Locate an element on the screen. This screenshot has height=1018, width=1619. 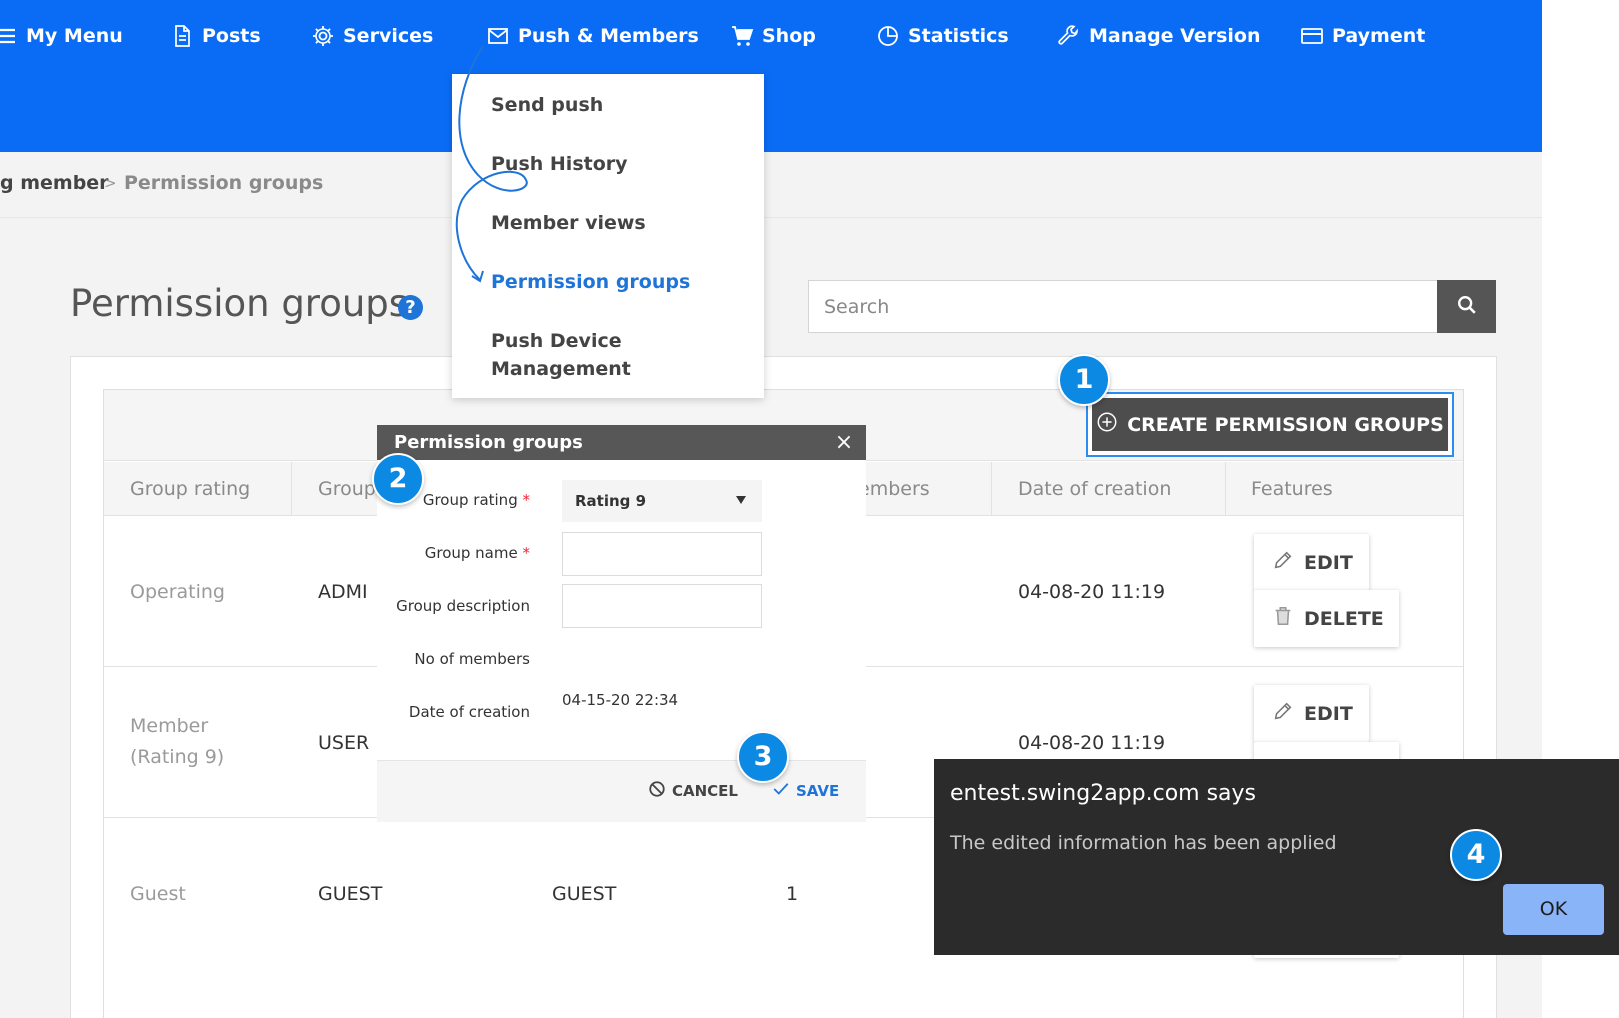
row-3-group-name: GUEST is located at coordinates (584, 894).